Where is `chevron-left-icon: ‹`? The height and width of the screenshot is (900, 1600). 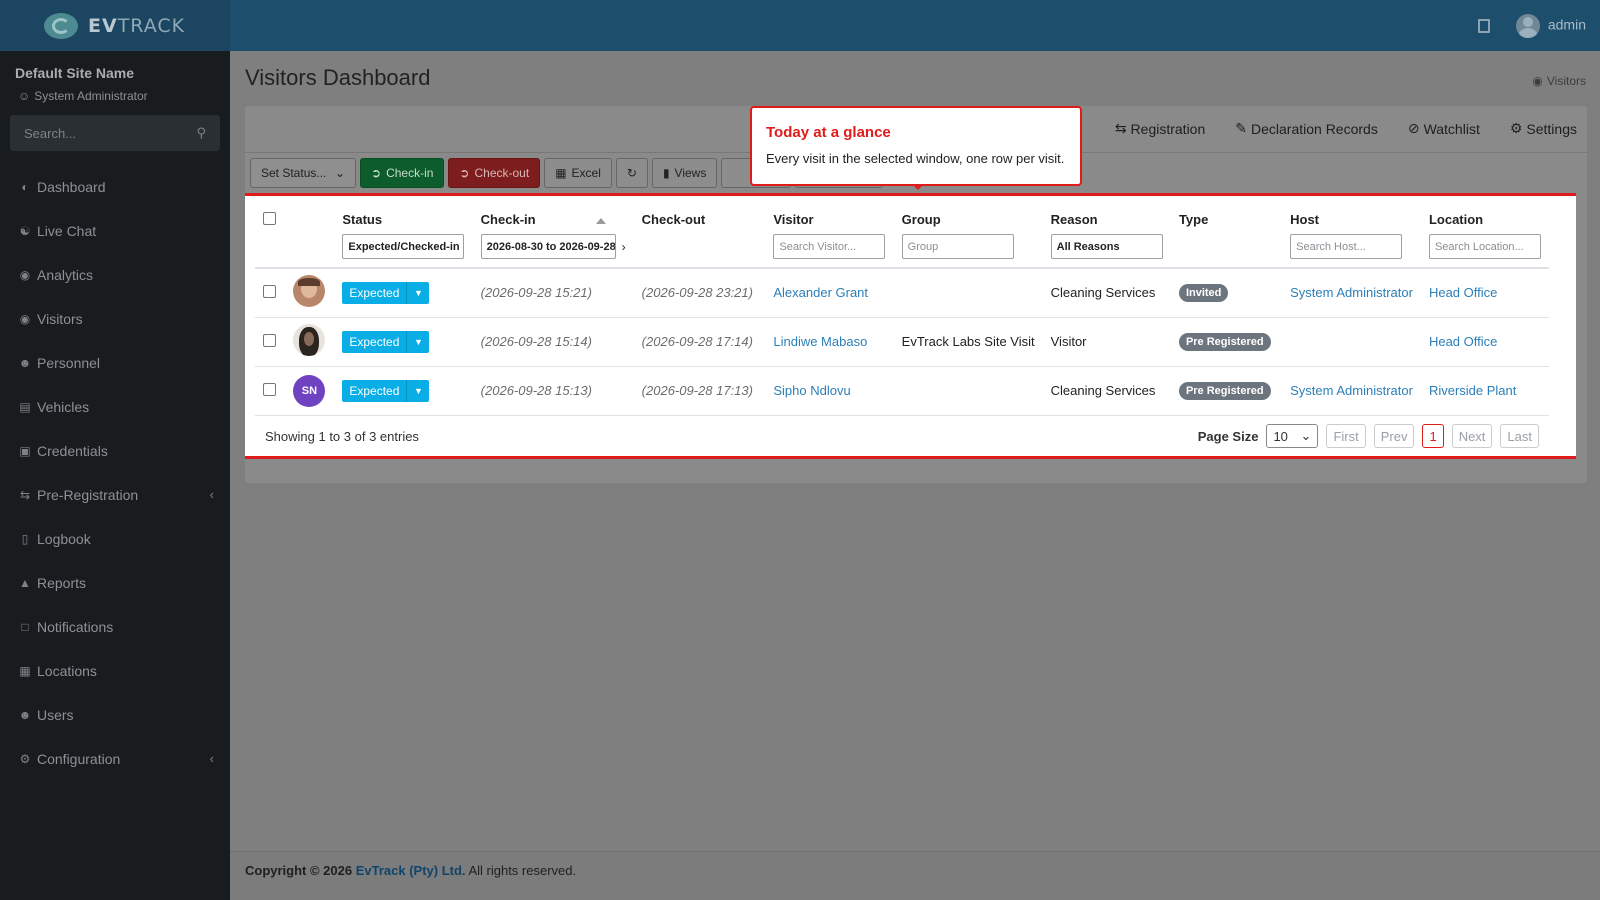
chevron-left-icon: ‹ is located at coordinates (211, 758).